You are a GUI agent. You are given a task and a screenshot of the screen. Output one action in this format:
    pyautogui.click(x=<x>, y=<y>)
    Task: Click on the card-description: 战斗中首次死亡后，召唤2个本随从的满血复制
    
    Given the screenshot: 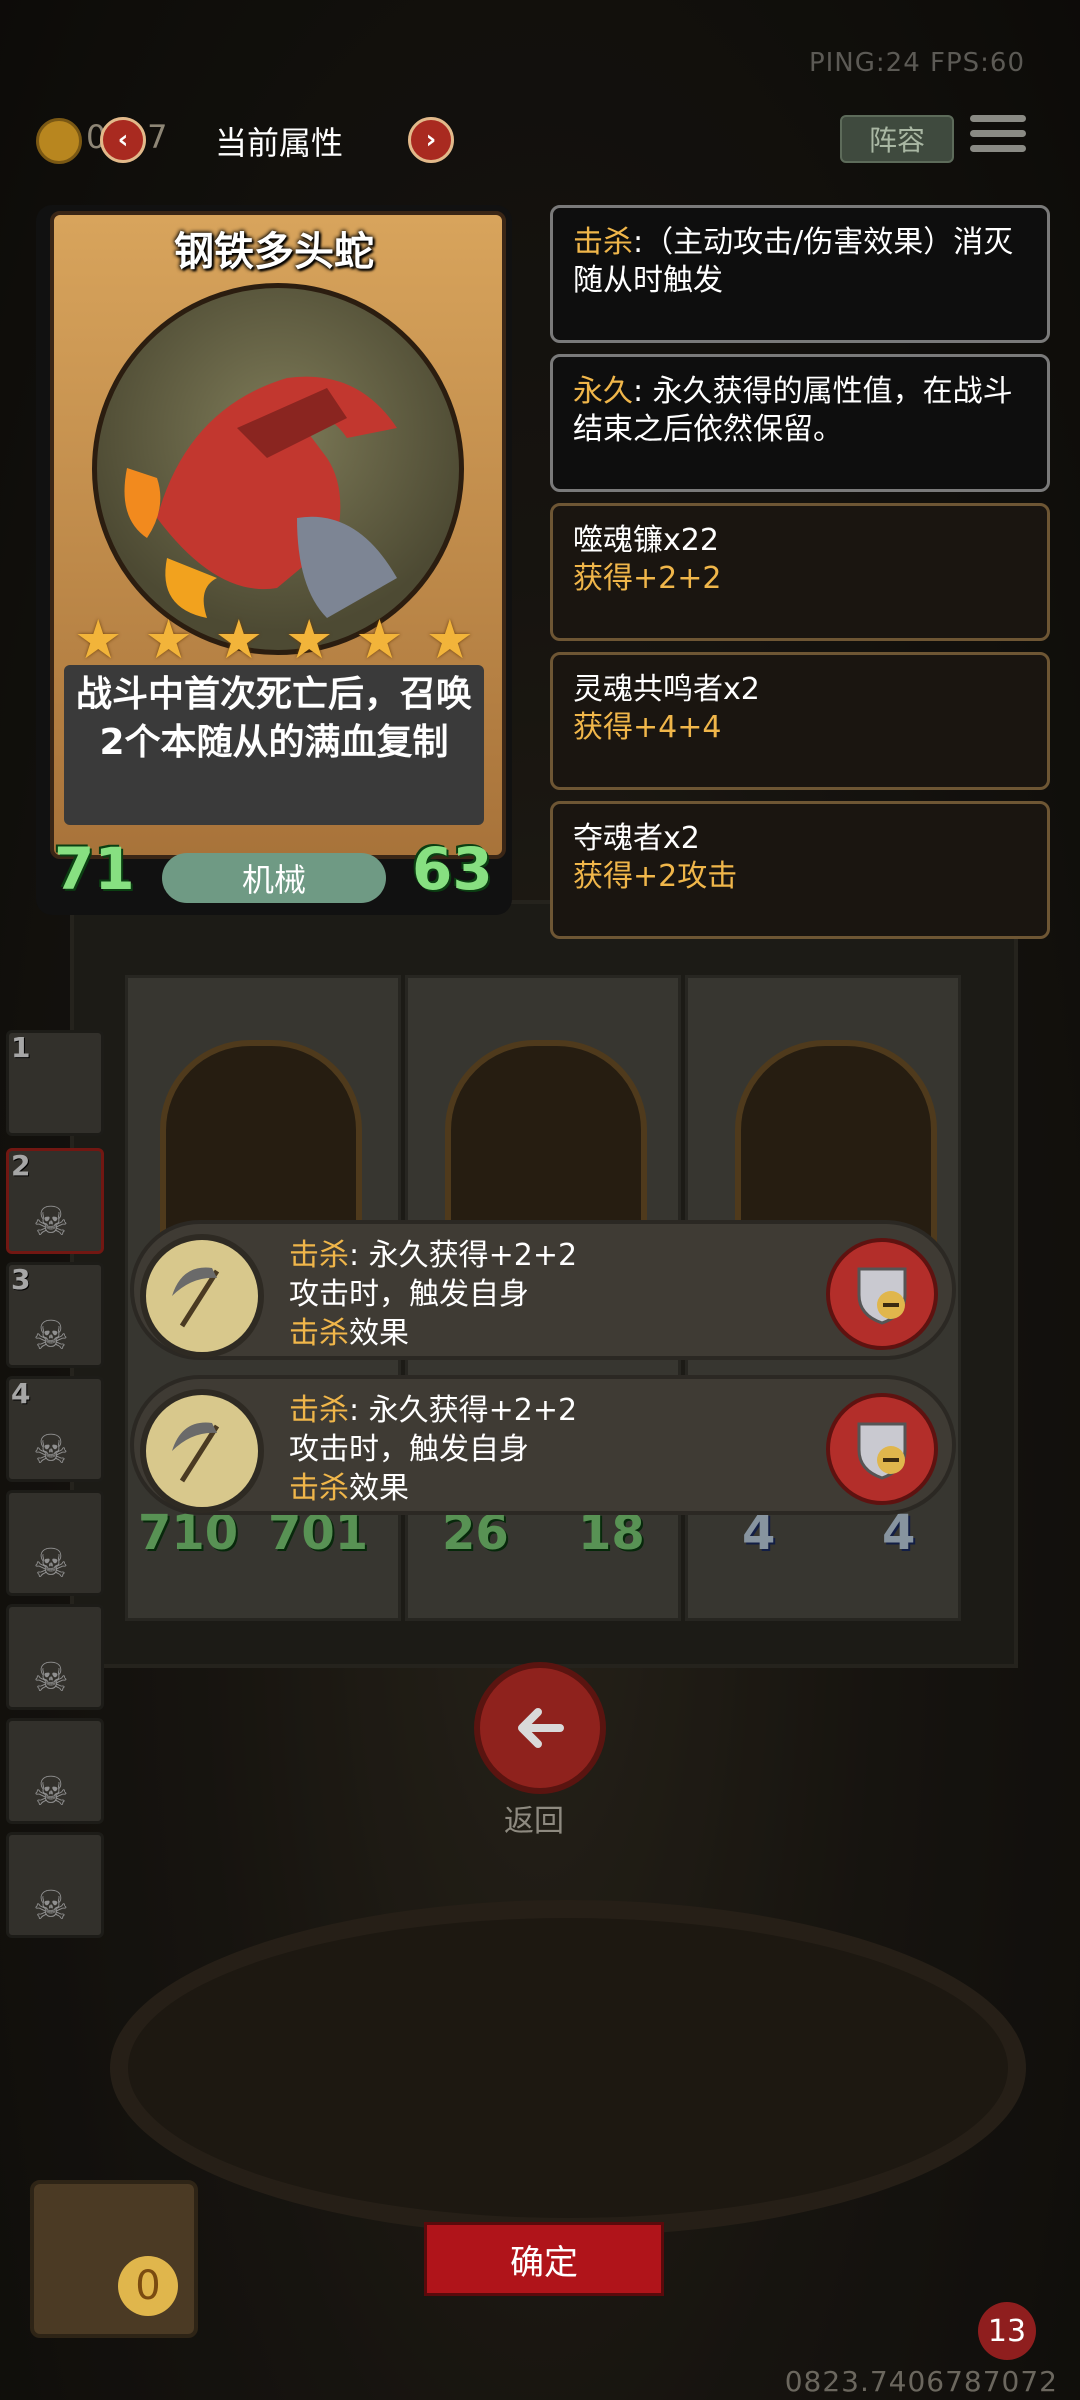 What is the action you would take?
    pyautogui.click(x=274, y=718)
    